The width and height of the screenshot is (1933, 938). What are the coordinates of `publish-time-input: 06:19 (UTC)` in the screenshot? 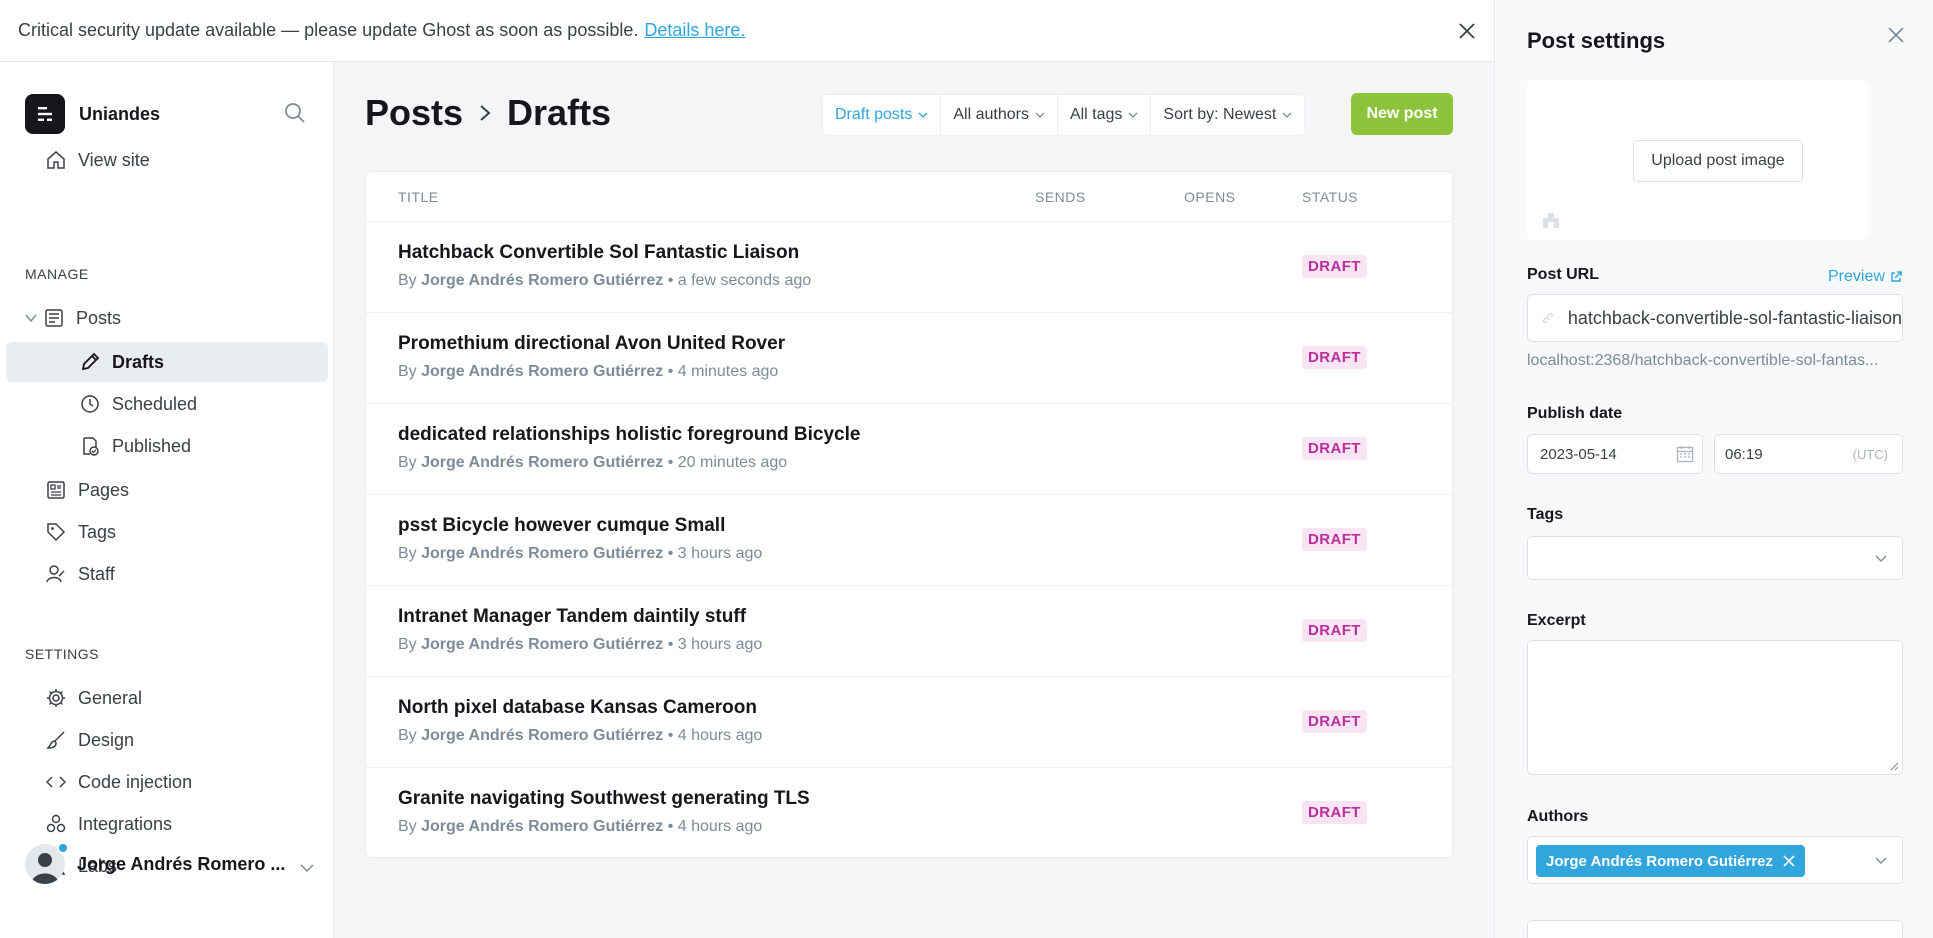 It's located at (1808, 454).